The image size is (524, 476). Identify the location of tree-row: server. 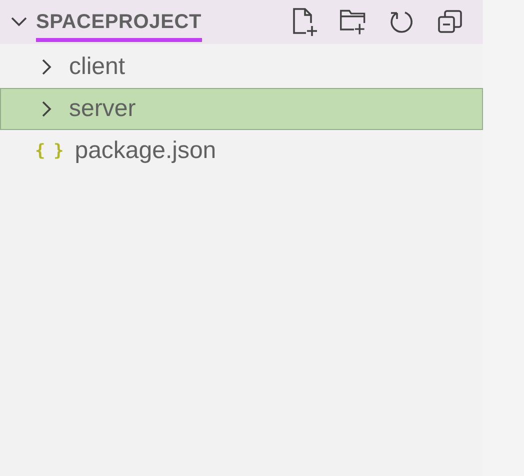
(241, 109).